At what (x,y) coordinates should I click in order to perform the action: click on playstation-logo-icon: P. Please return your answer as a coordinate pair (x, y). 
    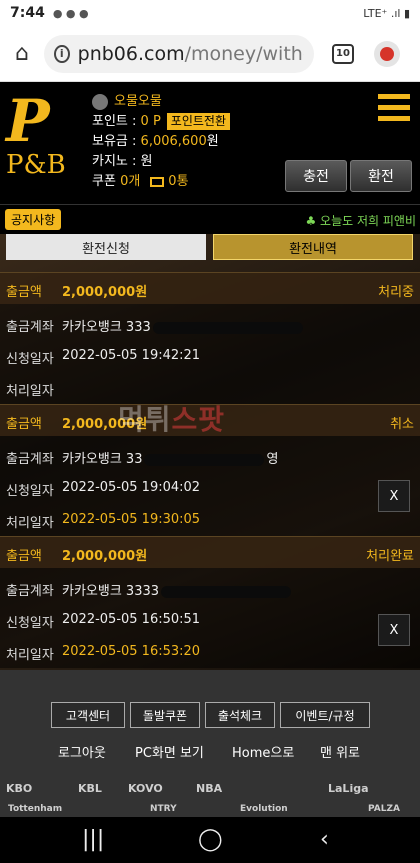
    Looking at the image, I should click on (28, 121).